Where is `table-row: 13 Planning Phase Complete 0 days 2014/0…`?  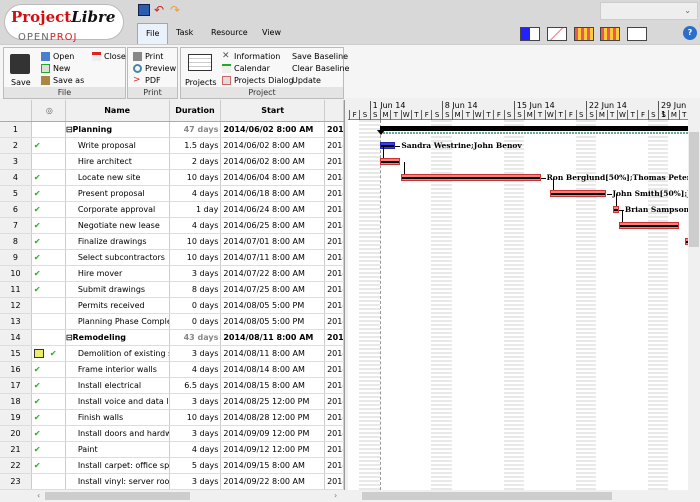 table-row: 13 Planning Phase Complete 0 days 2014/0… is located at coordinates (172, 322).